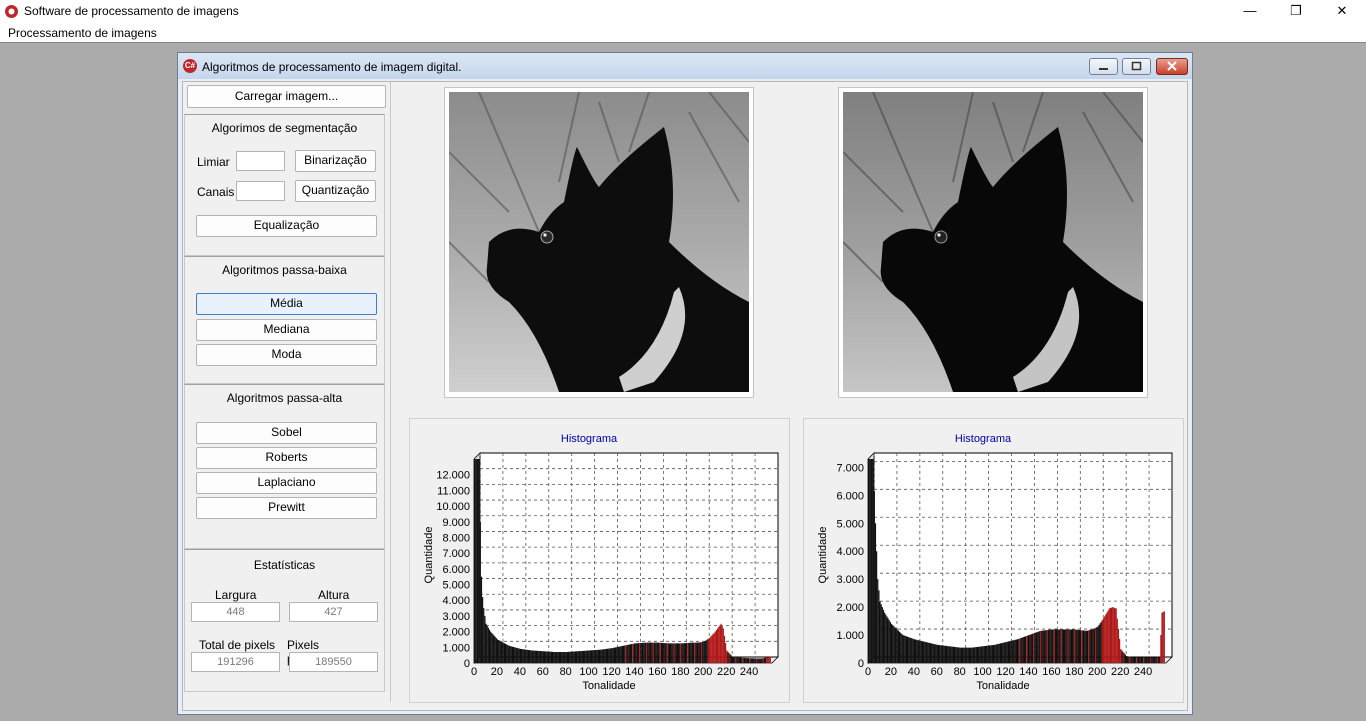 This screenshot has width=1366, height=721. Describe the element at coordinates (456, 633) in the screenshot. I see `y-tick-label: 2.000` at that location.